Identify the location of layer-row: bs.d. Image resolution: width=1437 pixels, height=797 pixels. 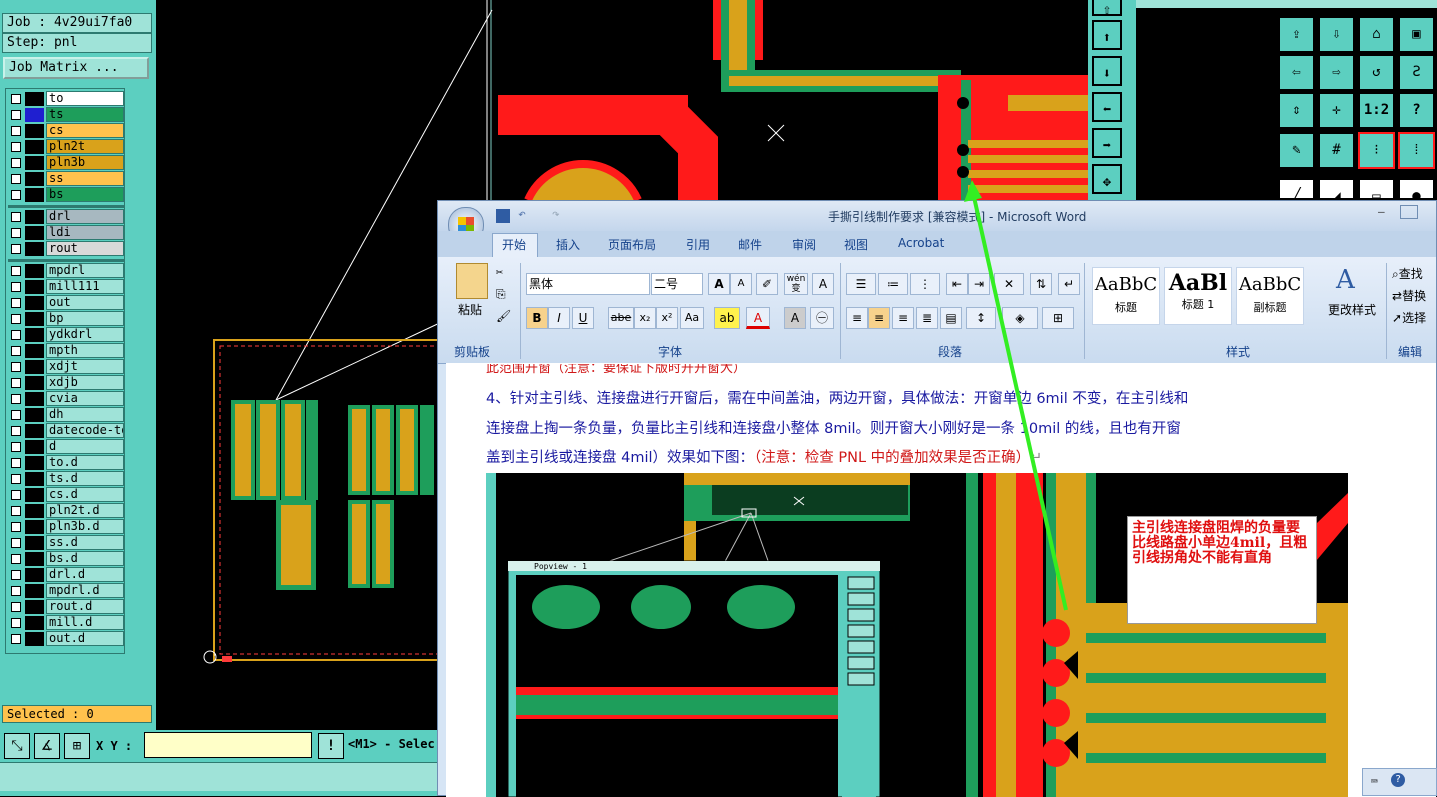
(66, 559).